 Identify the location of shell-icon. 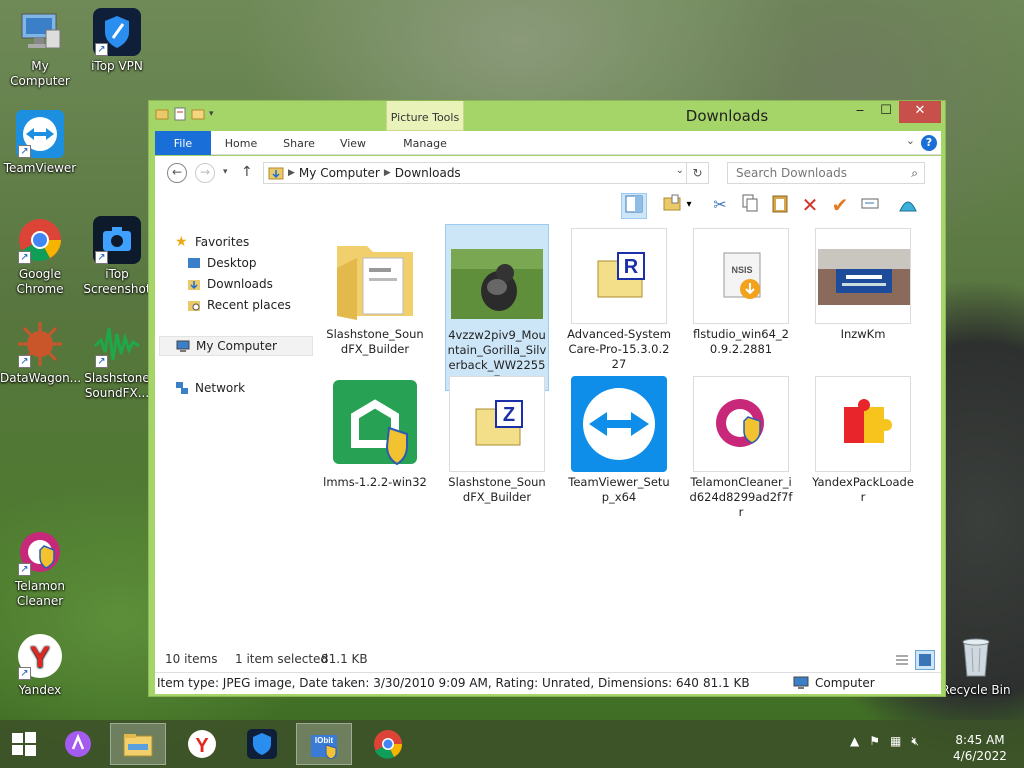
(908, 206).